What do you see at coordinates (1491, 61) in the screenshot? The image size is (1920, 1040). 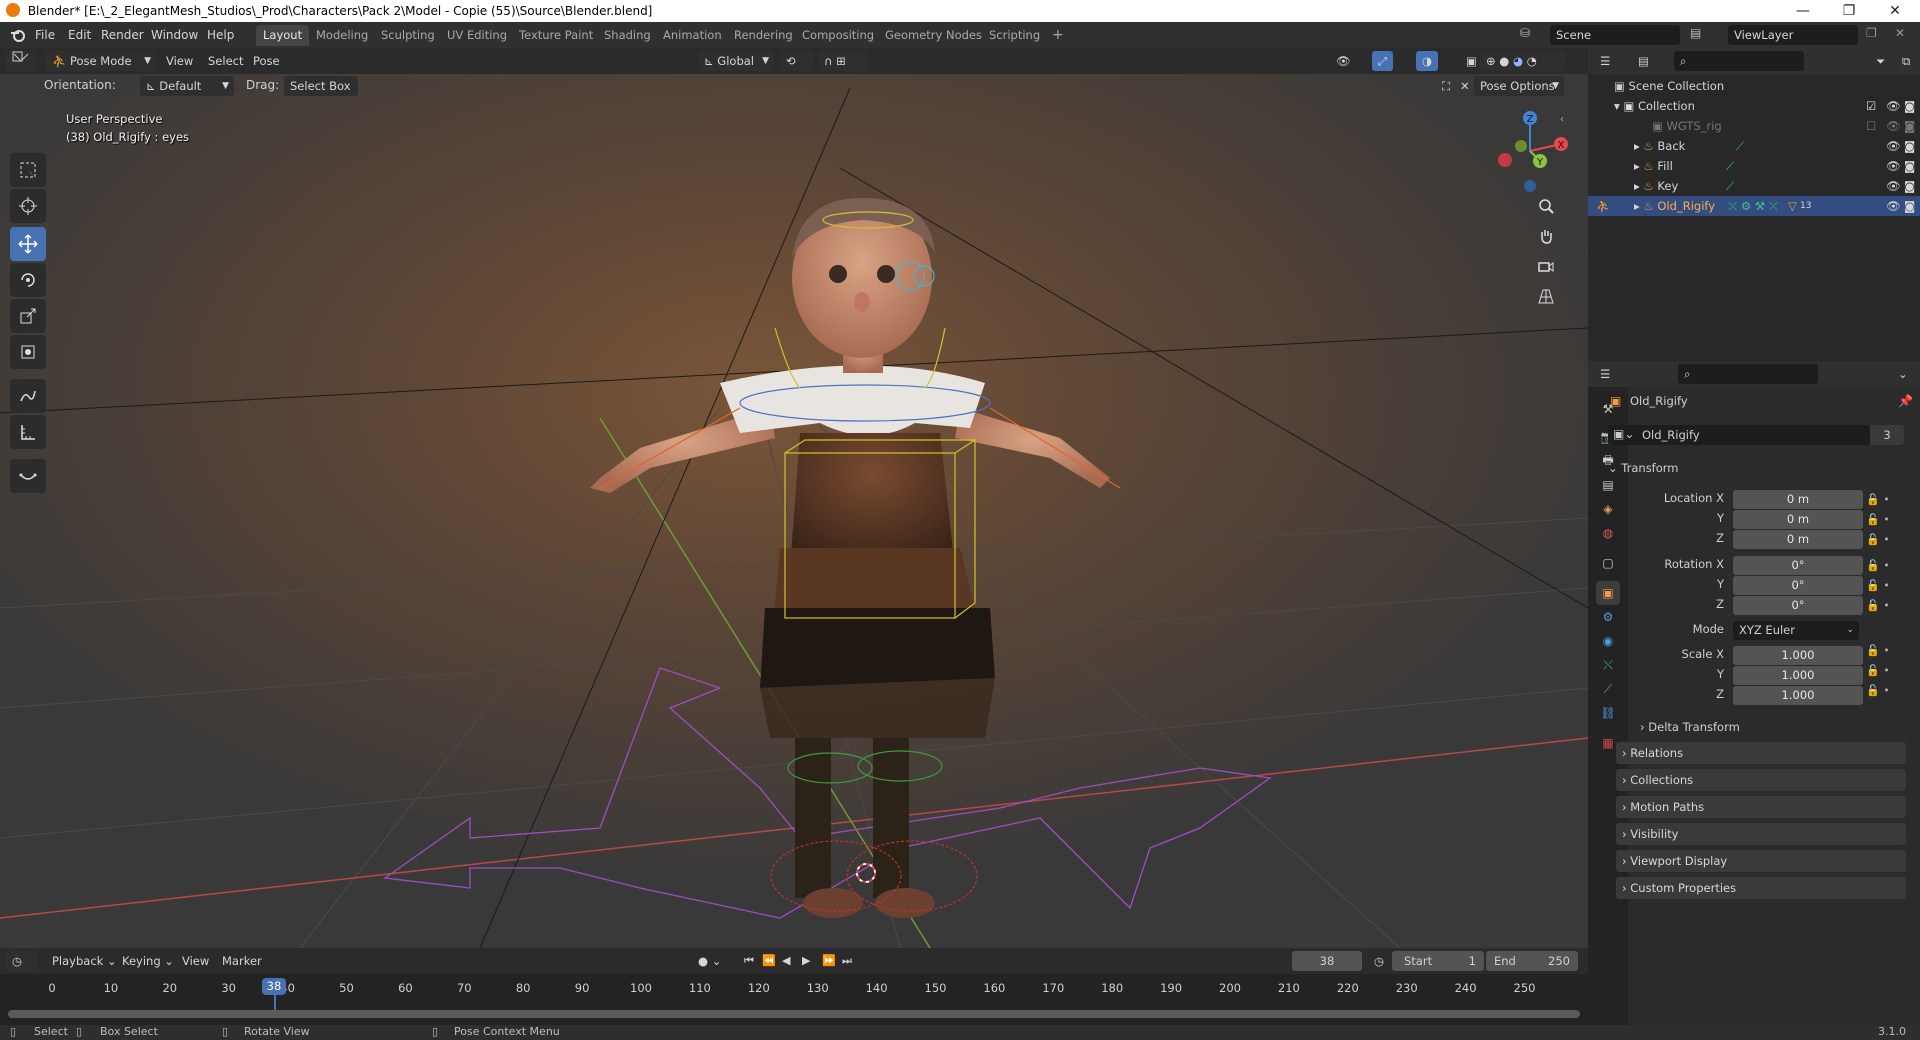 I see `wireframe-shading-icon: ⊕` at bounding box center [1491, 61].